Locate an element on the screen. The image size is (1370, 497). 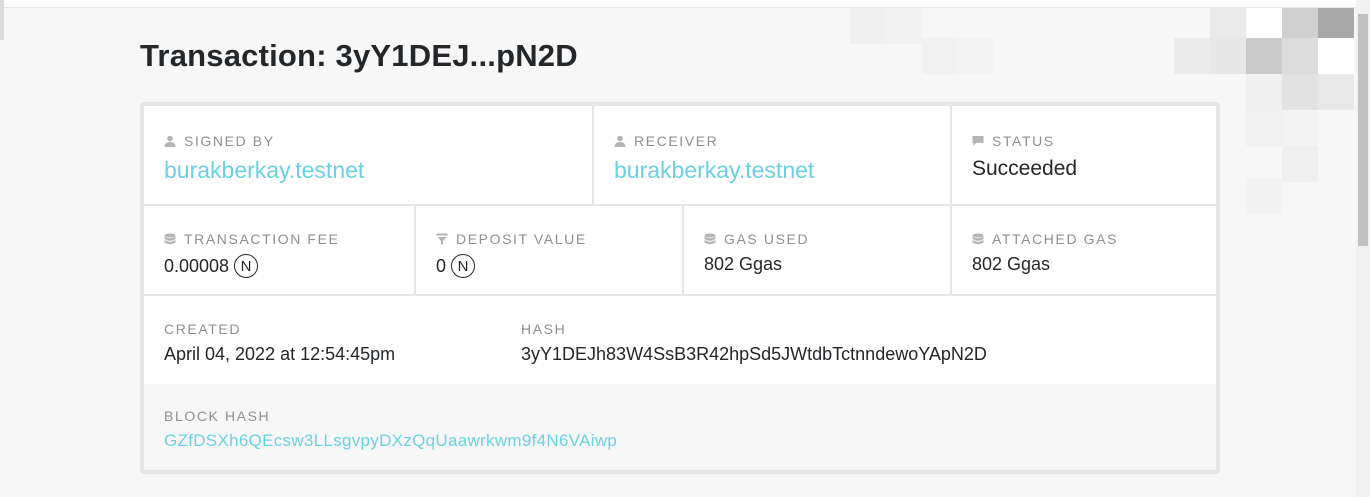
status-label-row: STATUS is located at coordinates (1094, 141).